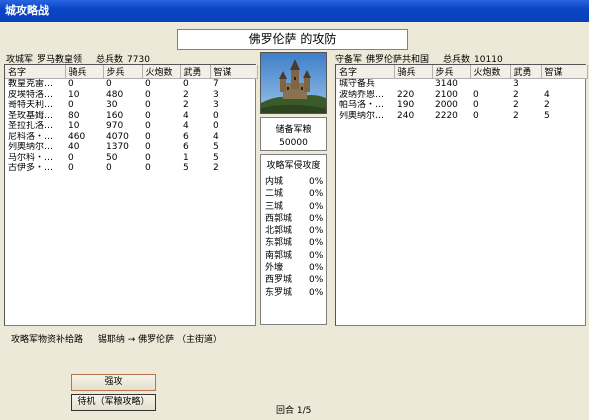  I want to click on table-row: 教皇克雷… 0 0 0 0 7, so click(131, 84).